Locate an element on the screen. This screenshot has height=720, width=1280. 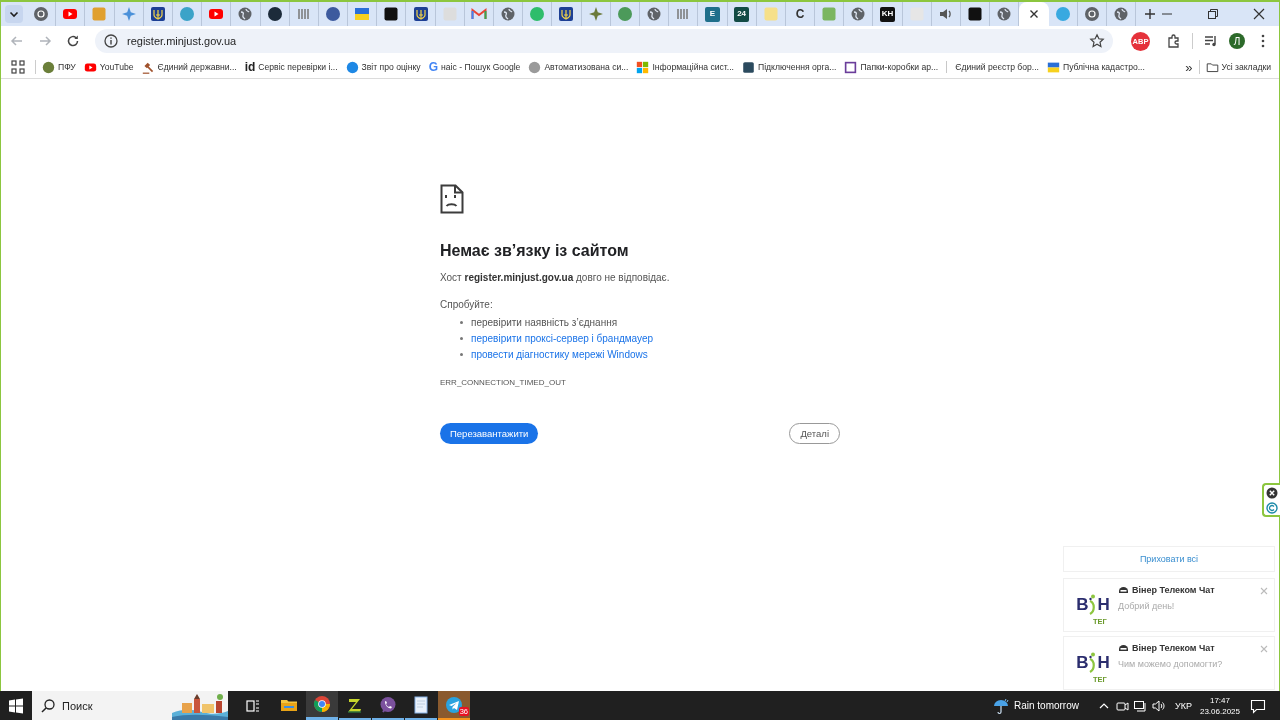
circle-icon is located at coordinates (1272, 507).